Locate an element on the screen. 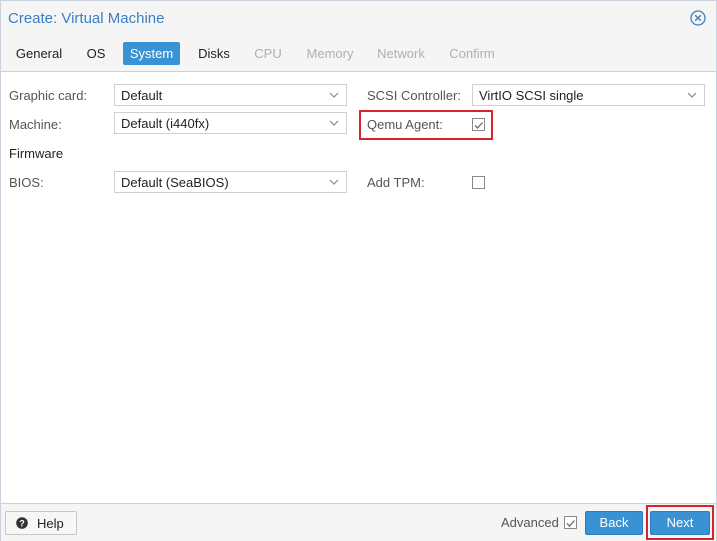 The width and height of the screenshot is (717, 541). scsi-controller-value: VirtIO SCSI single is located at coordinates (531, 95).